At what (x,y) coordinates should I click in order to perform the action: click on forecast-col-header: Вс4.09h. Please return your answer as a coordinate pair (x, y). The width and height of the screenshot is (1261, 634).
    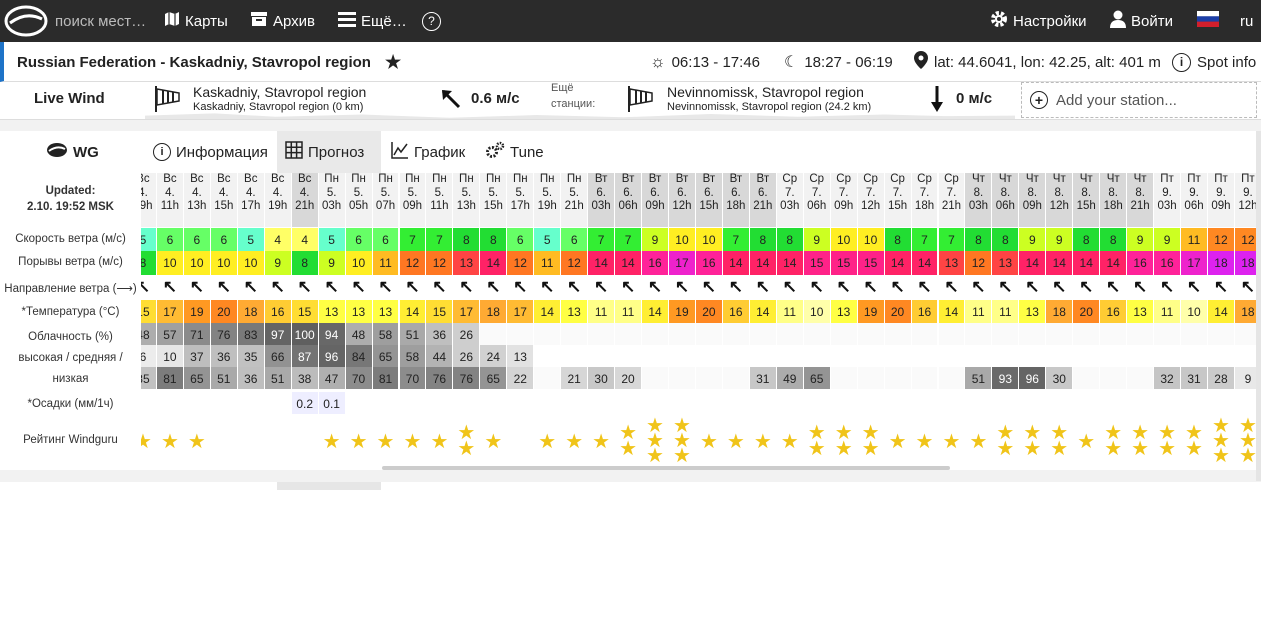
    Looking at the image, I should click on (148, 200).